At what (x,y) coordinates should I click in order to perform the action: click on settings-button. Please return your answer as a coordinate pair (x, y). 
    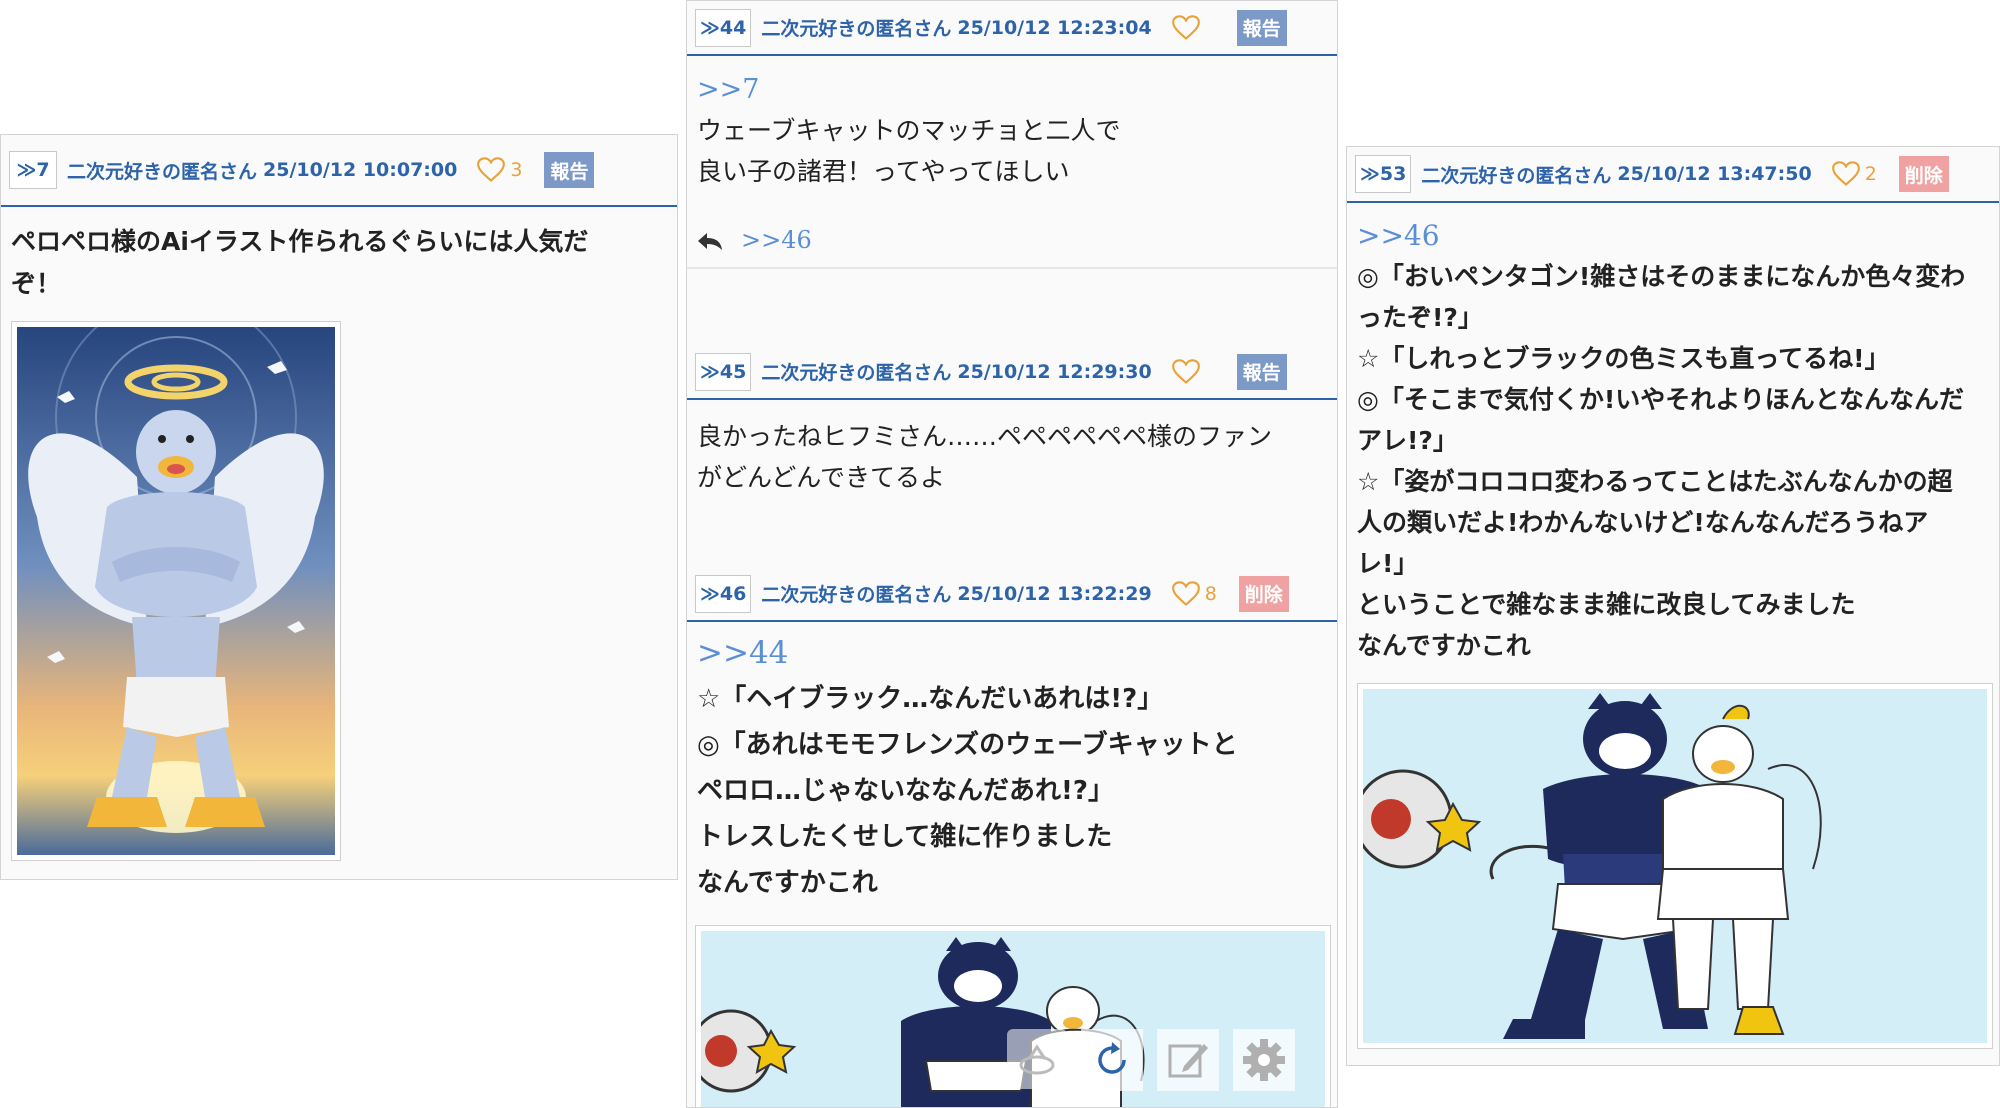
    Looking at the image, I should click on (1264, 1060).